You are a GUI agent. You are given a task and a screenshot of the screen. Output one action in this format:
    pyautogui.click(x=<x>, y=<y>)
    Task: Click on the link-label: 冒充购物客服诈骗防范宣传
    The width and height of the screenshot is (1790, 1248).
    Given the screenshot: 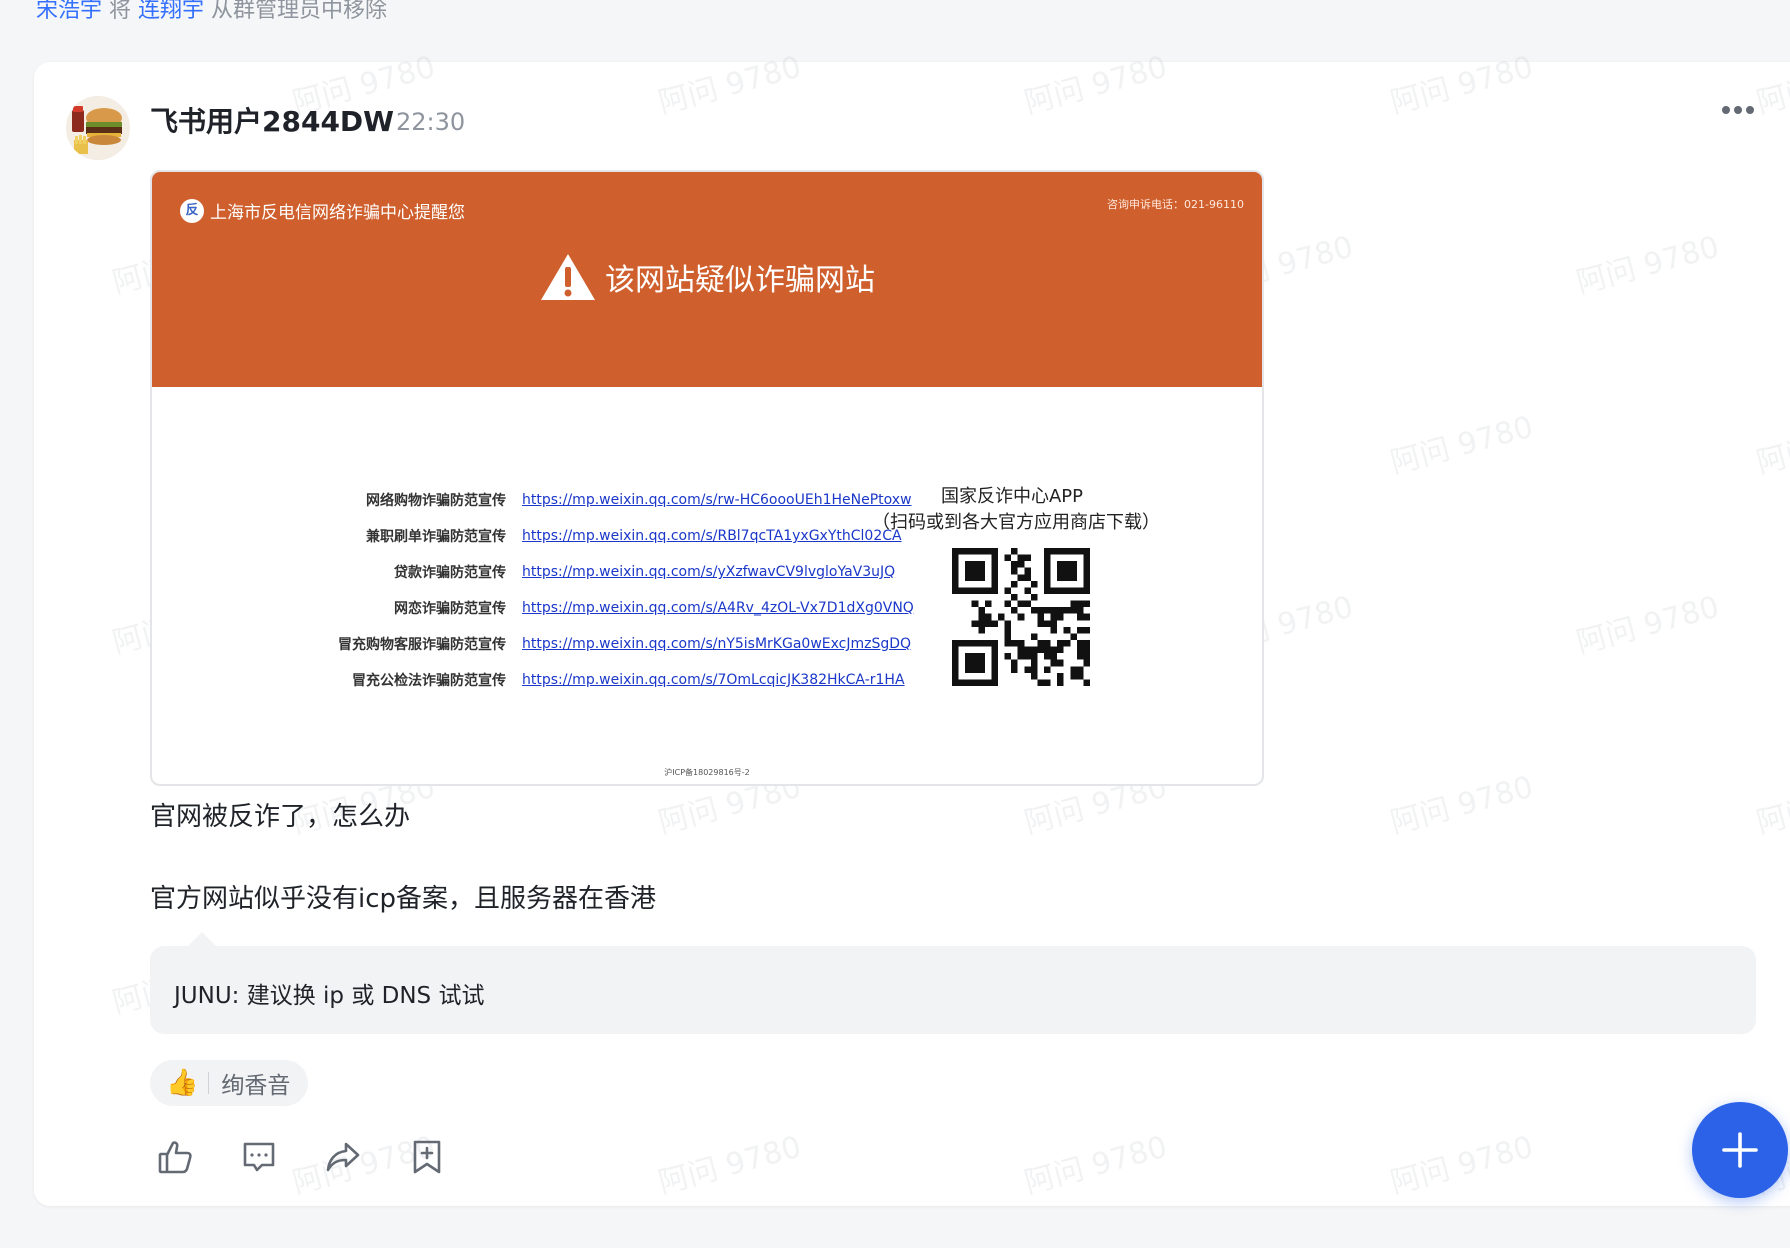 What is the action you would take?
    pyautogui.click(x=422, y=645)
    